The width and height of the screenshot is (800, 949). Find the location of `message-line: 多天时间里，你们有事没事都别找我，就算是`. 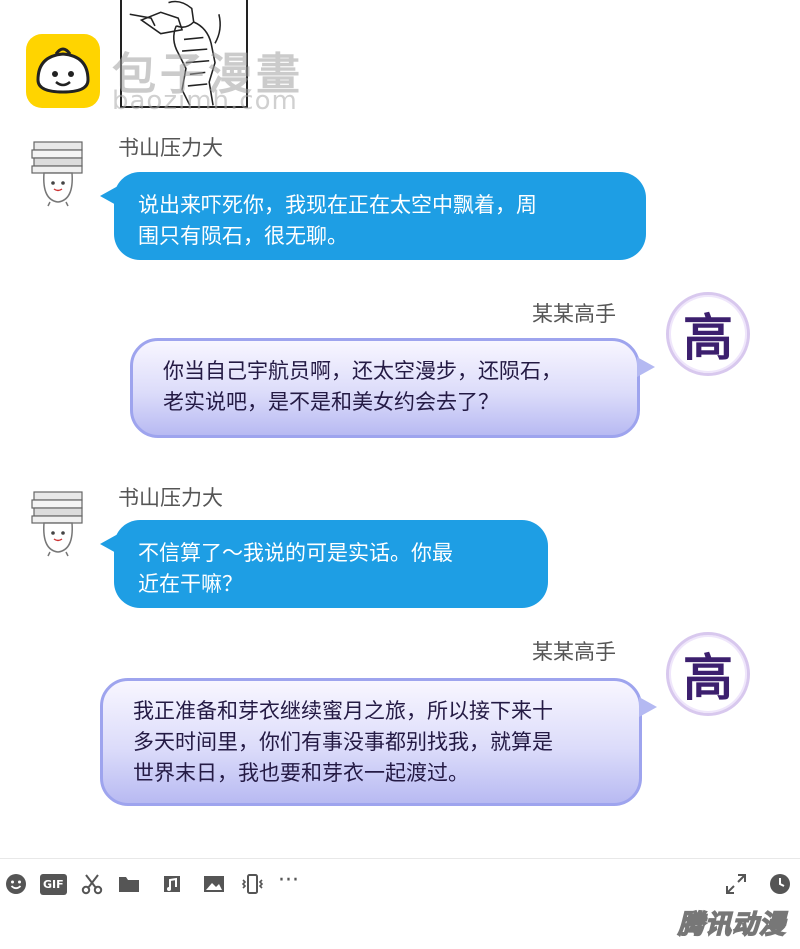

message-line: 多天时间里，你们有事没事都别找我，就算是 is located at coordinates (343, 742).